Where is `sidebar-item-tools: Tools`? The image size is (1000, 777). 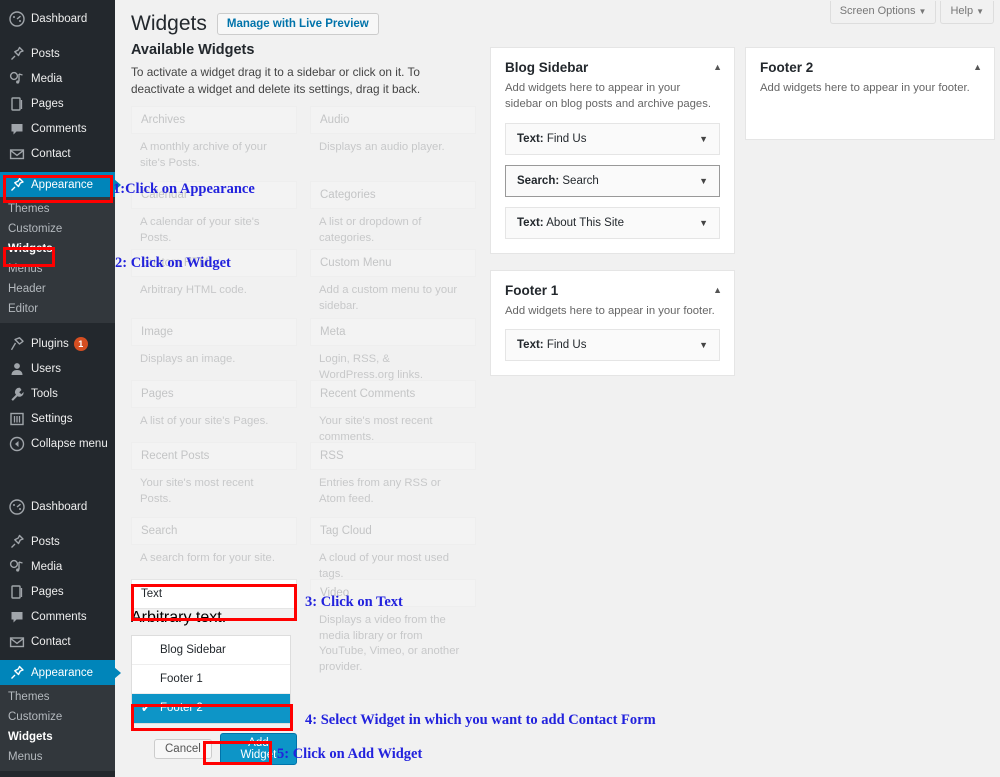
sidebar-item-tools: Tools is located at coordinates (57, 393).